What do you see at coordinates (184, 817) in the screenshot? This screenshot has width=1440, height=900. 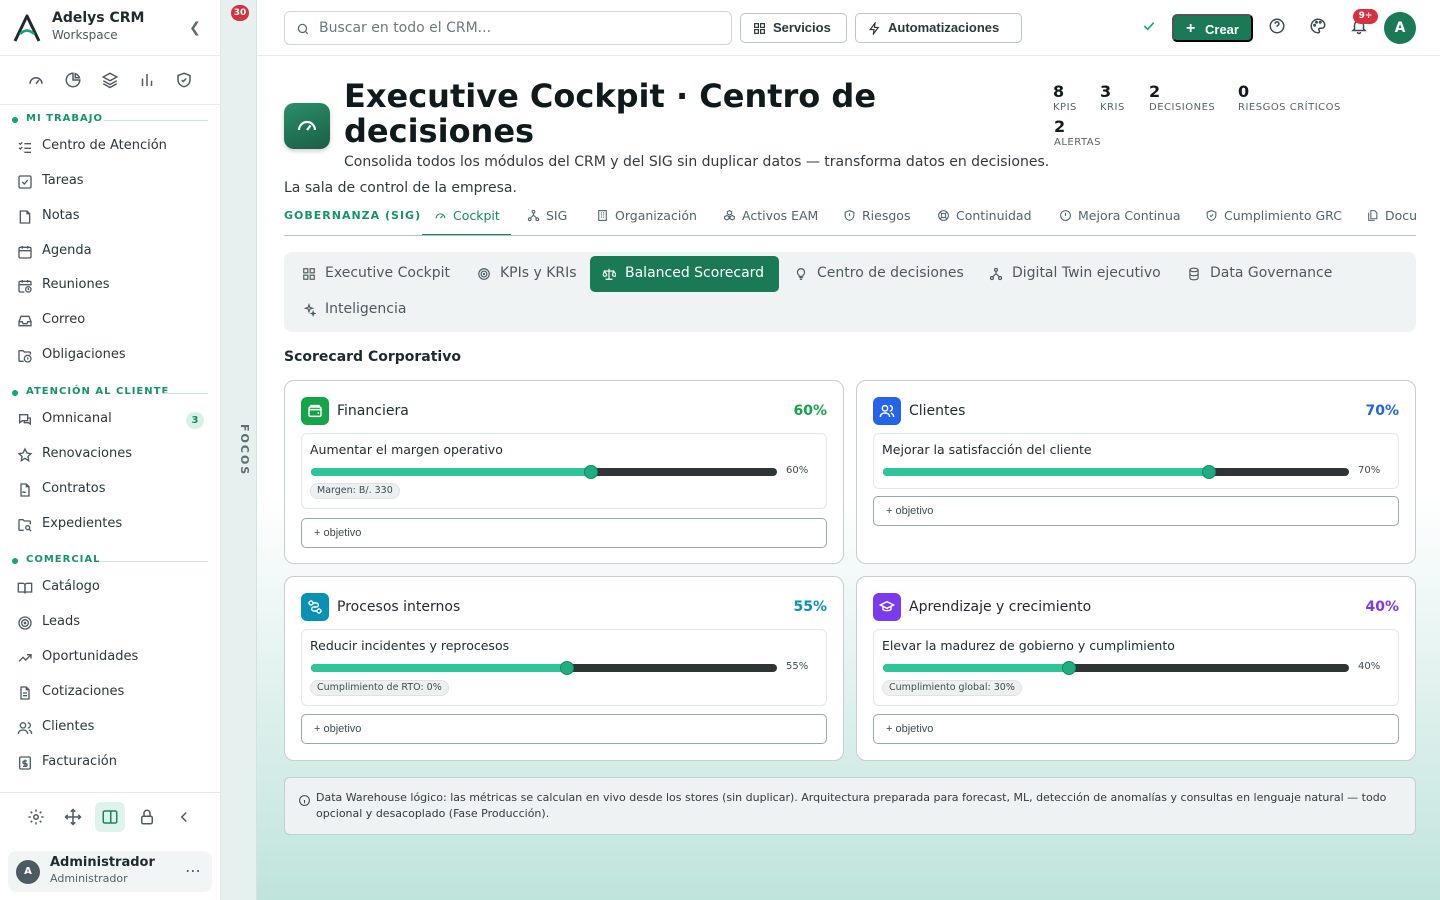 I see `collapse-chevron-left-icon` at bounding box center [184, 817].